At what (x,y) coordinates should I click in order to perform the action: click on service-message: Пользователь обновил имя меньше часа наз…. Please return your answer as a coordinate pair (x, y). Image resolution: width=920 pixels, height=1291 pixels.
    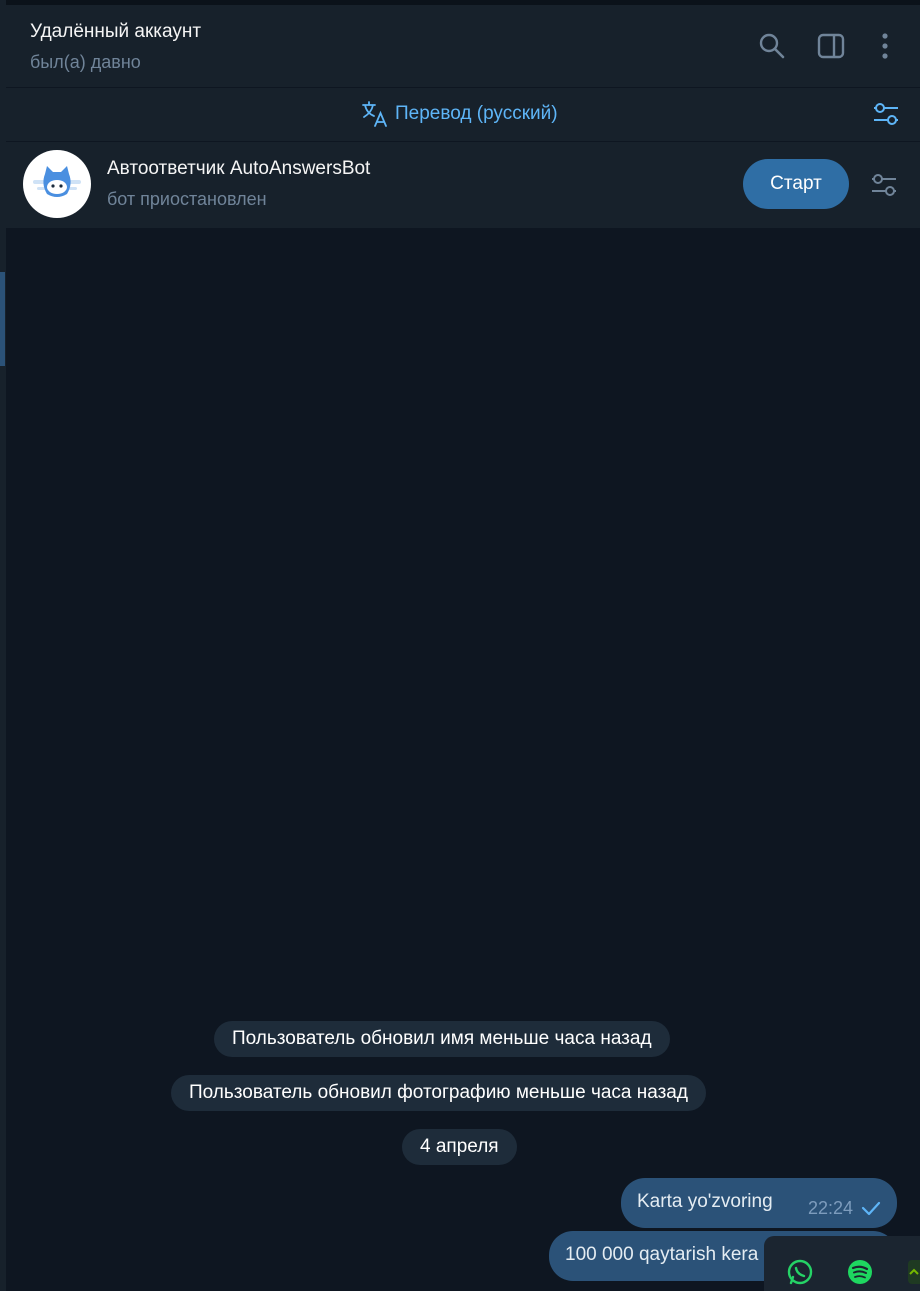
    Looking at the image, I should click on (442, 1039).